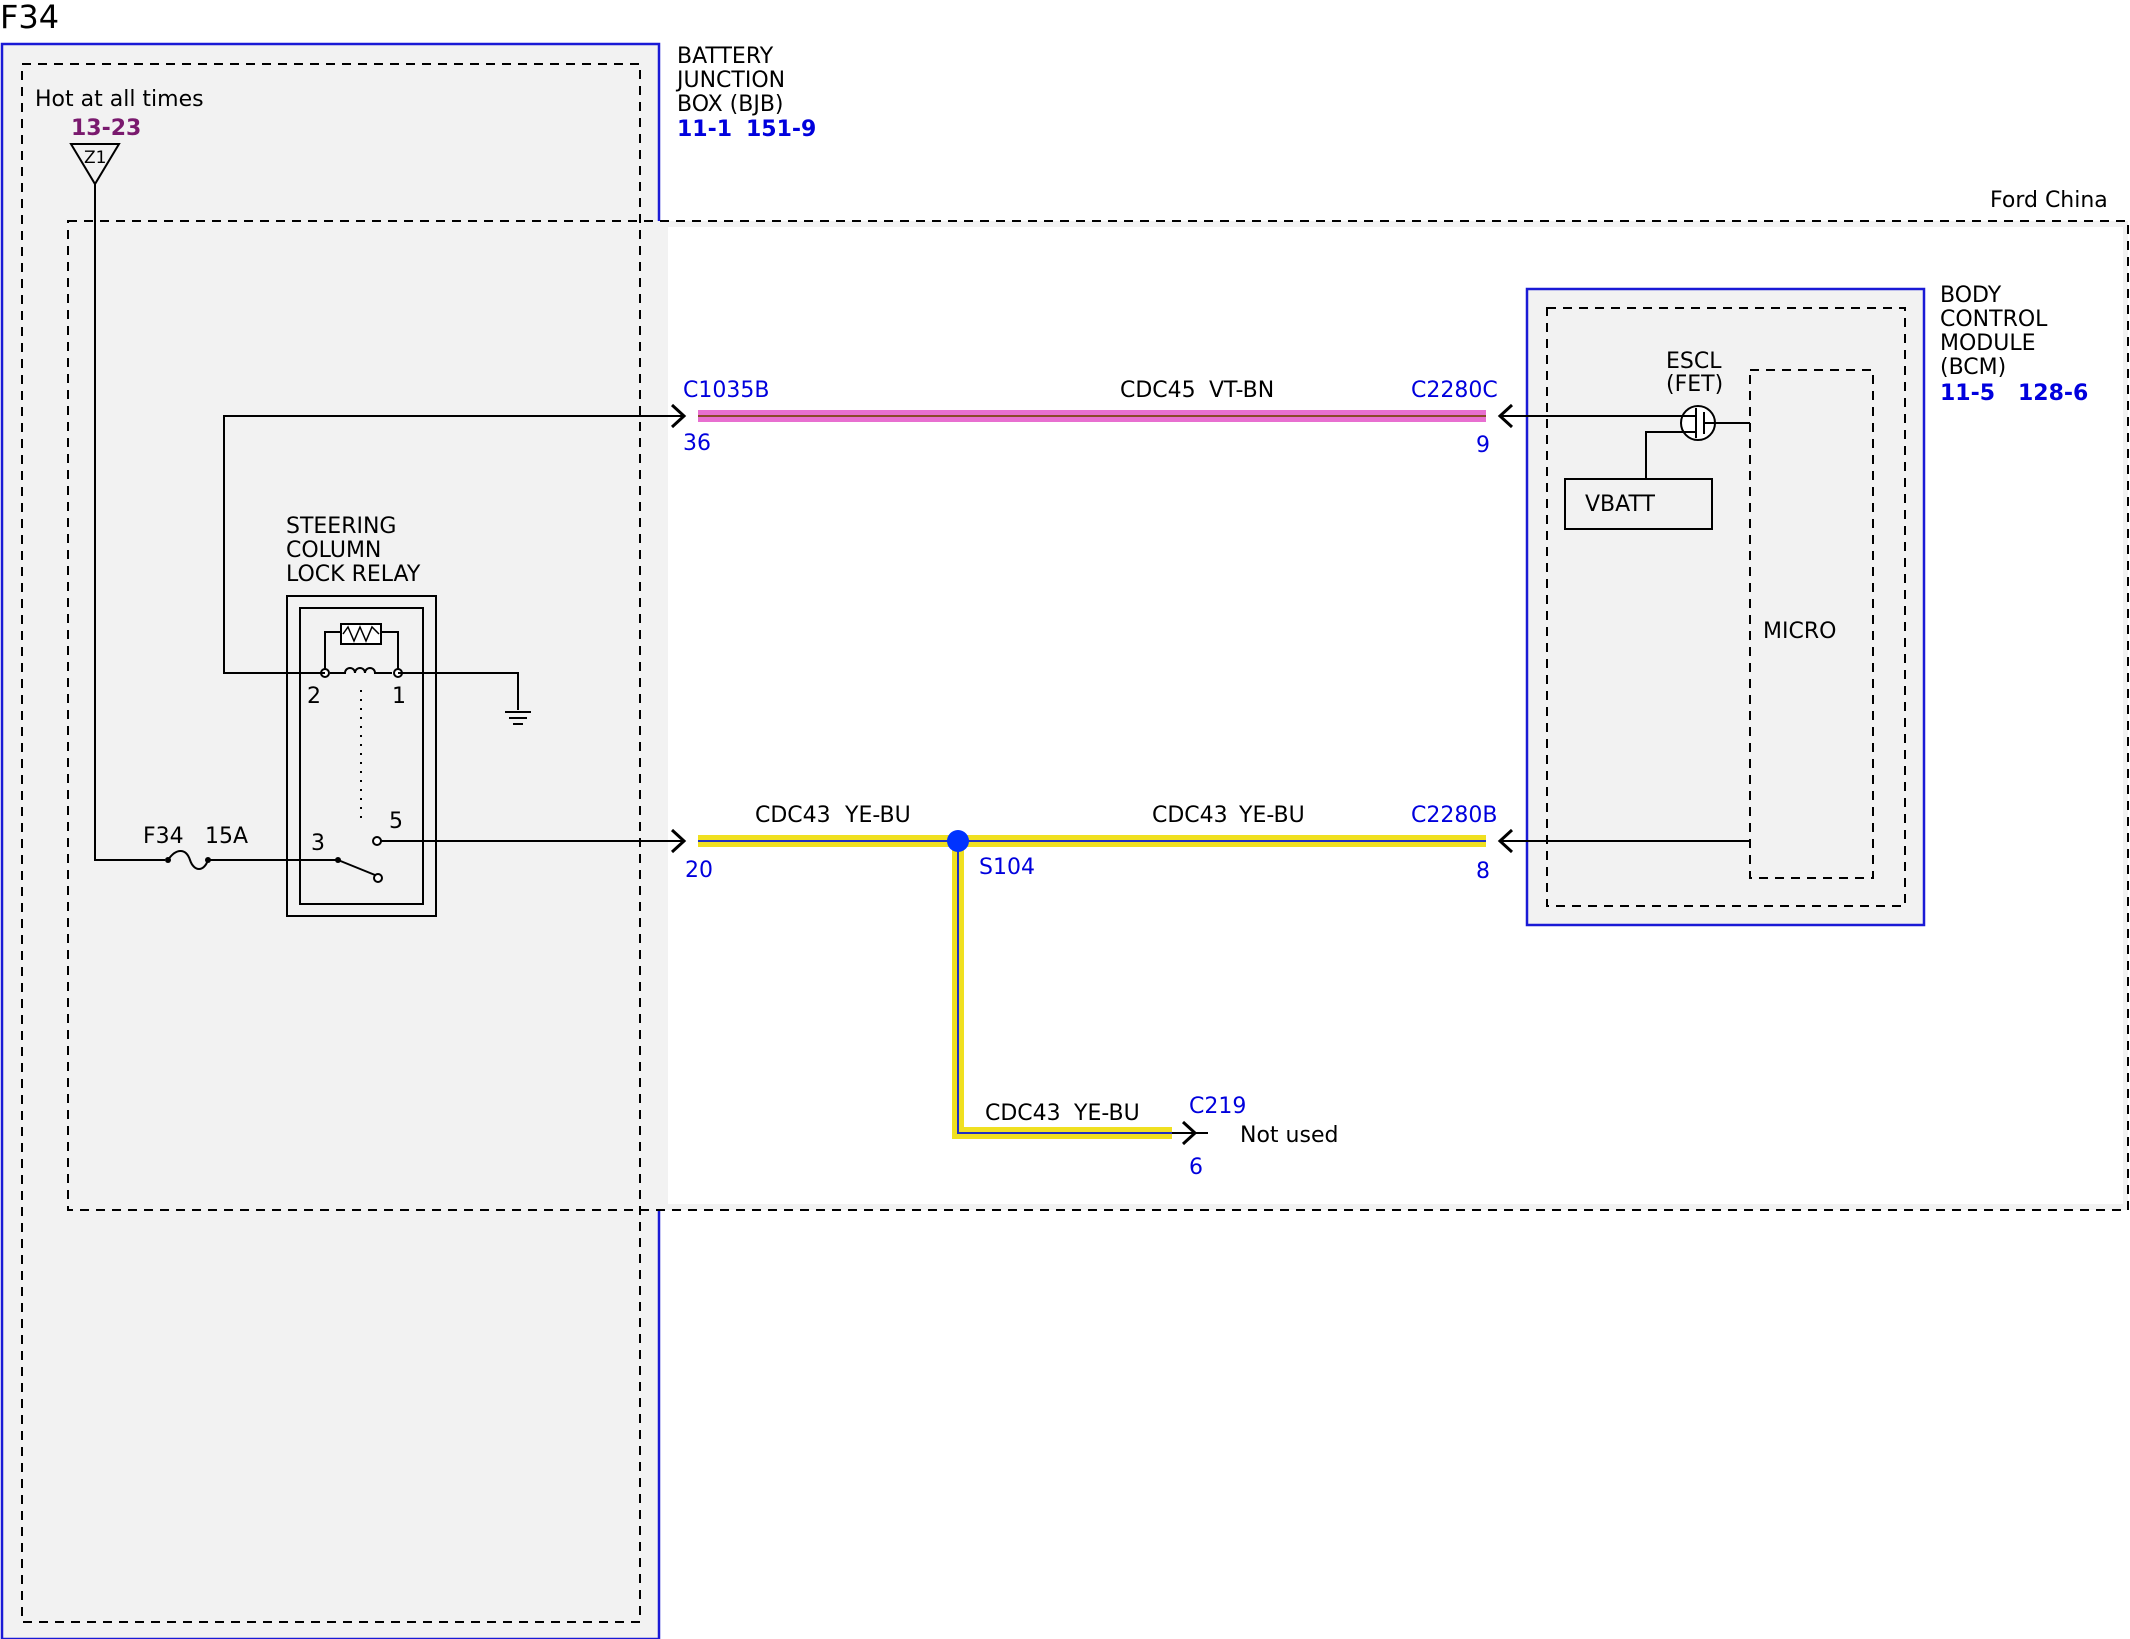 The height and width of the screenshot is (1639, 2130). I want to click on c2280b-label: C2280B, so click(1454, 815).